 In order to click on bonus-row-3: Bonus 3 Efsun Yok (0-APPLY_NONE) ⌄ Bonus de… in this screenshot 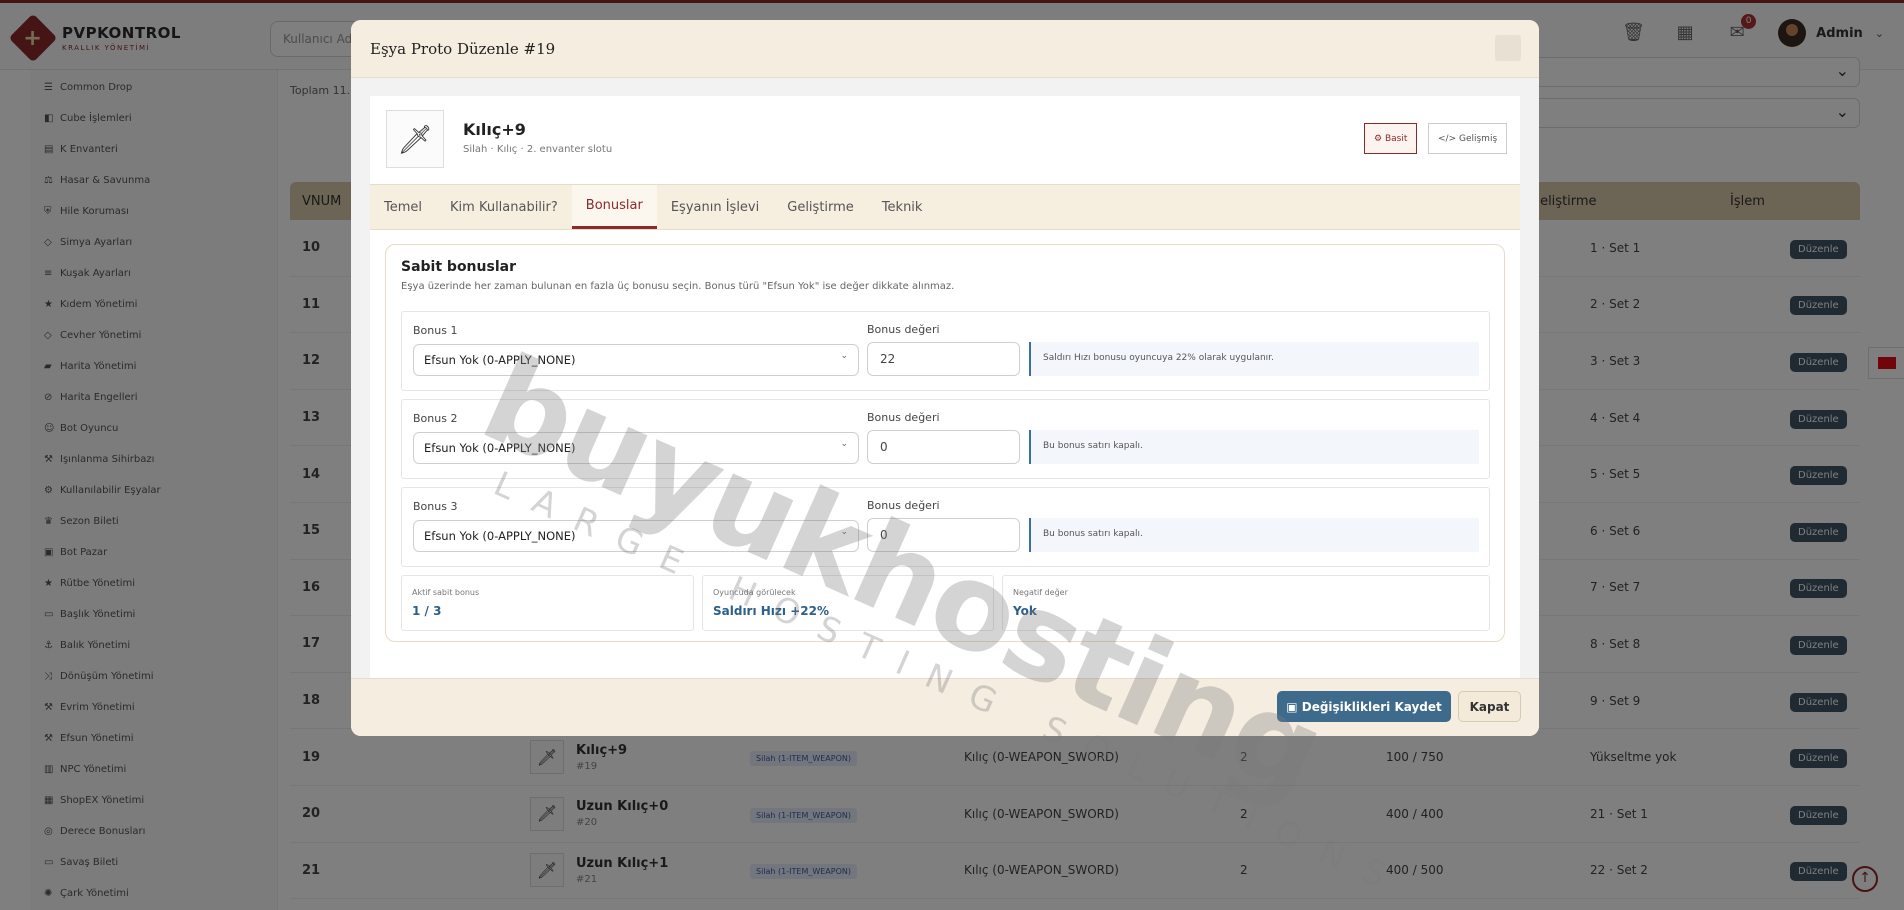, I will do `click(945, 527)`.